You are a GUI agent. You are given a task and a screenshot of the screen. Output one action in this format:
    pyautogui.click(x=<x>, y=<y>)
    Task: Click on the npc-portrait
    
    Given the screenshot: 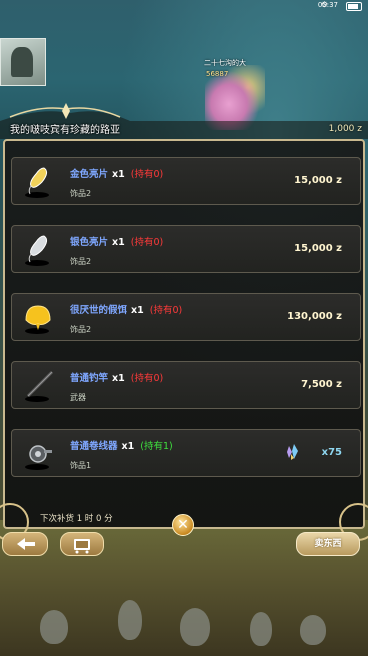 What is the action you would take?
    pyautogui.click(x=23, y=62)
    